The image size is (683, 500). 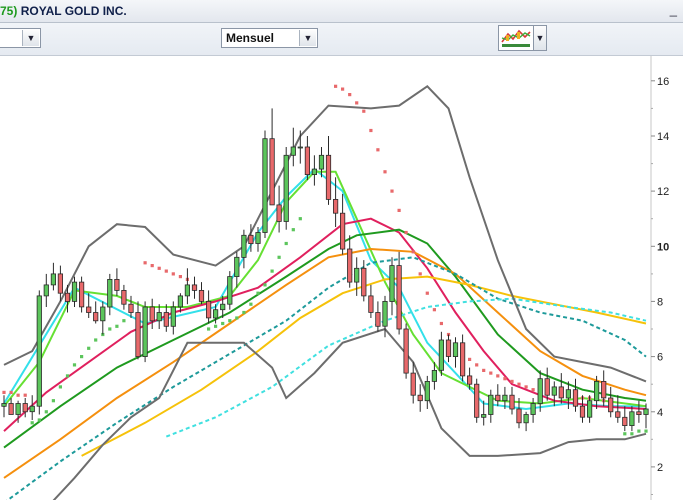 I want to click on title-prefix: 75), so click(x=9, y=11).